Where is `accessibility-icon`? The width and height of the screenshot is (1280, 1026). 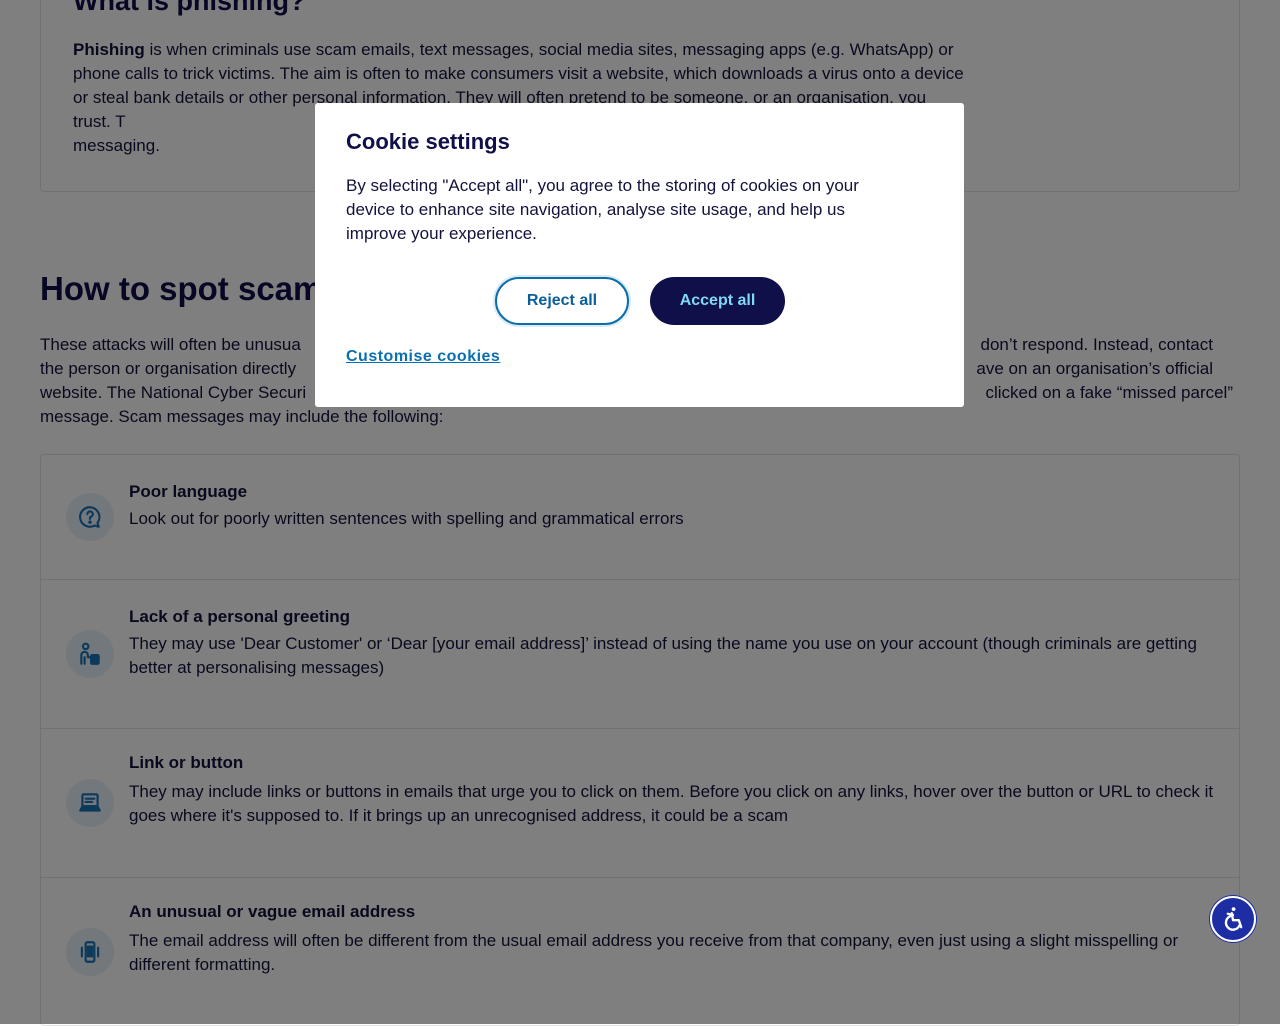
accessibility-icon is located at coordinates (1233, 919).